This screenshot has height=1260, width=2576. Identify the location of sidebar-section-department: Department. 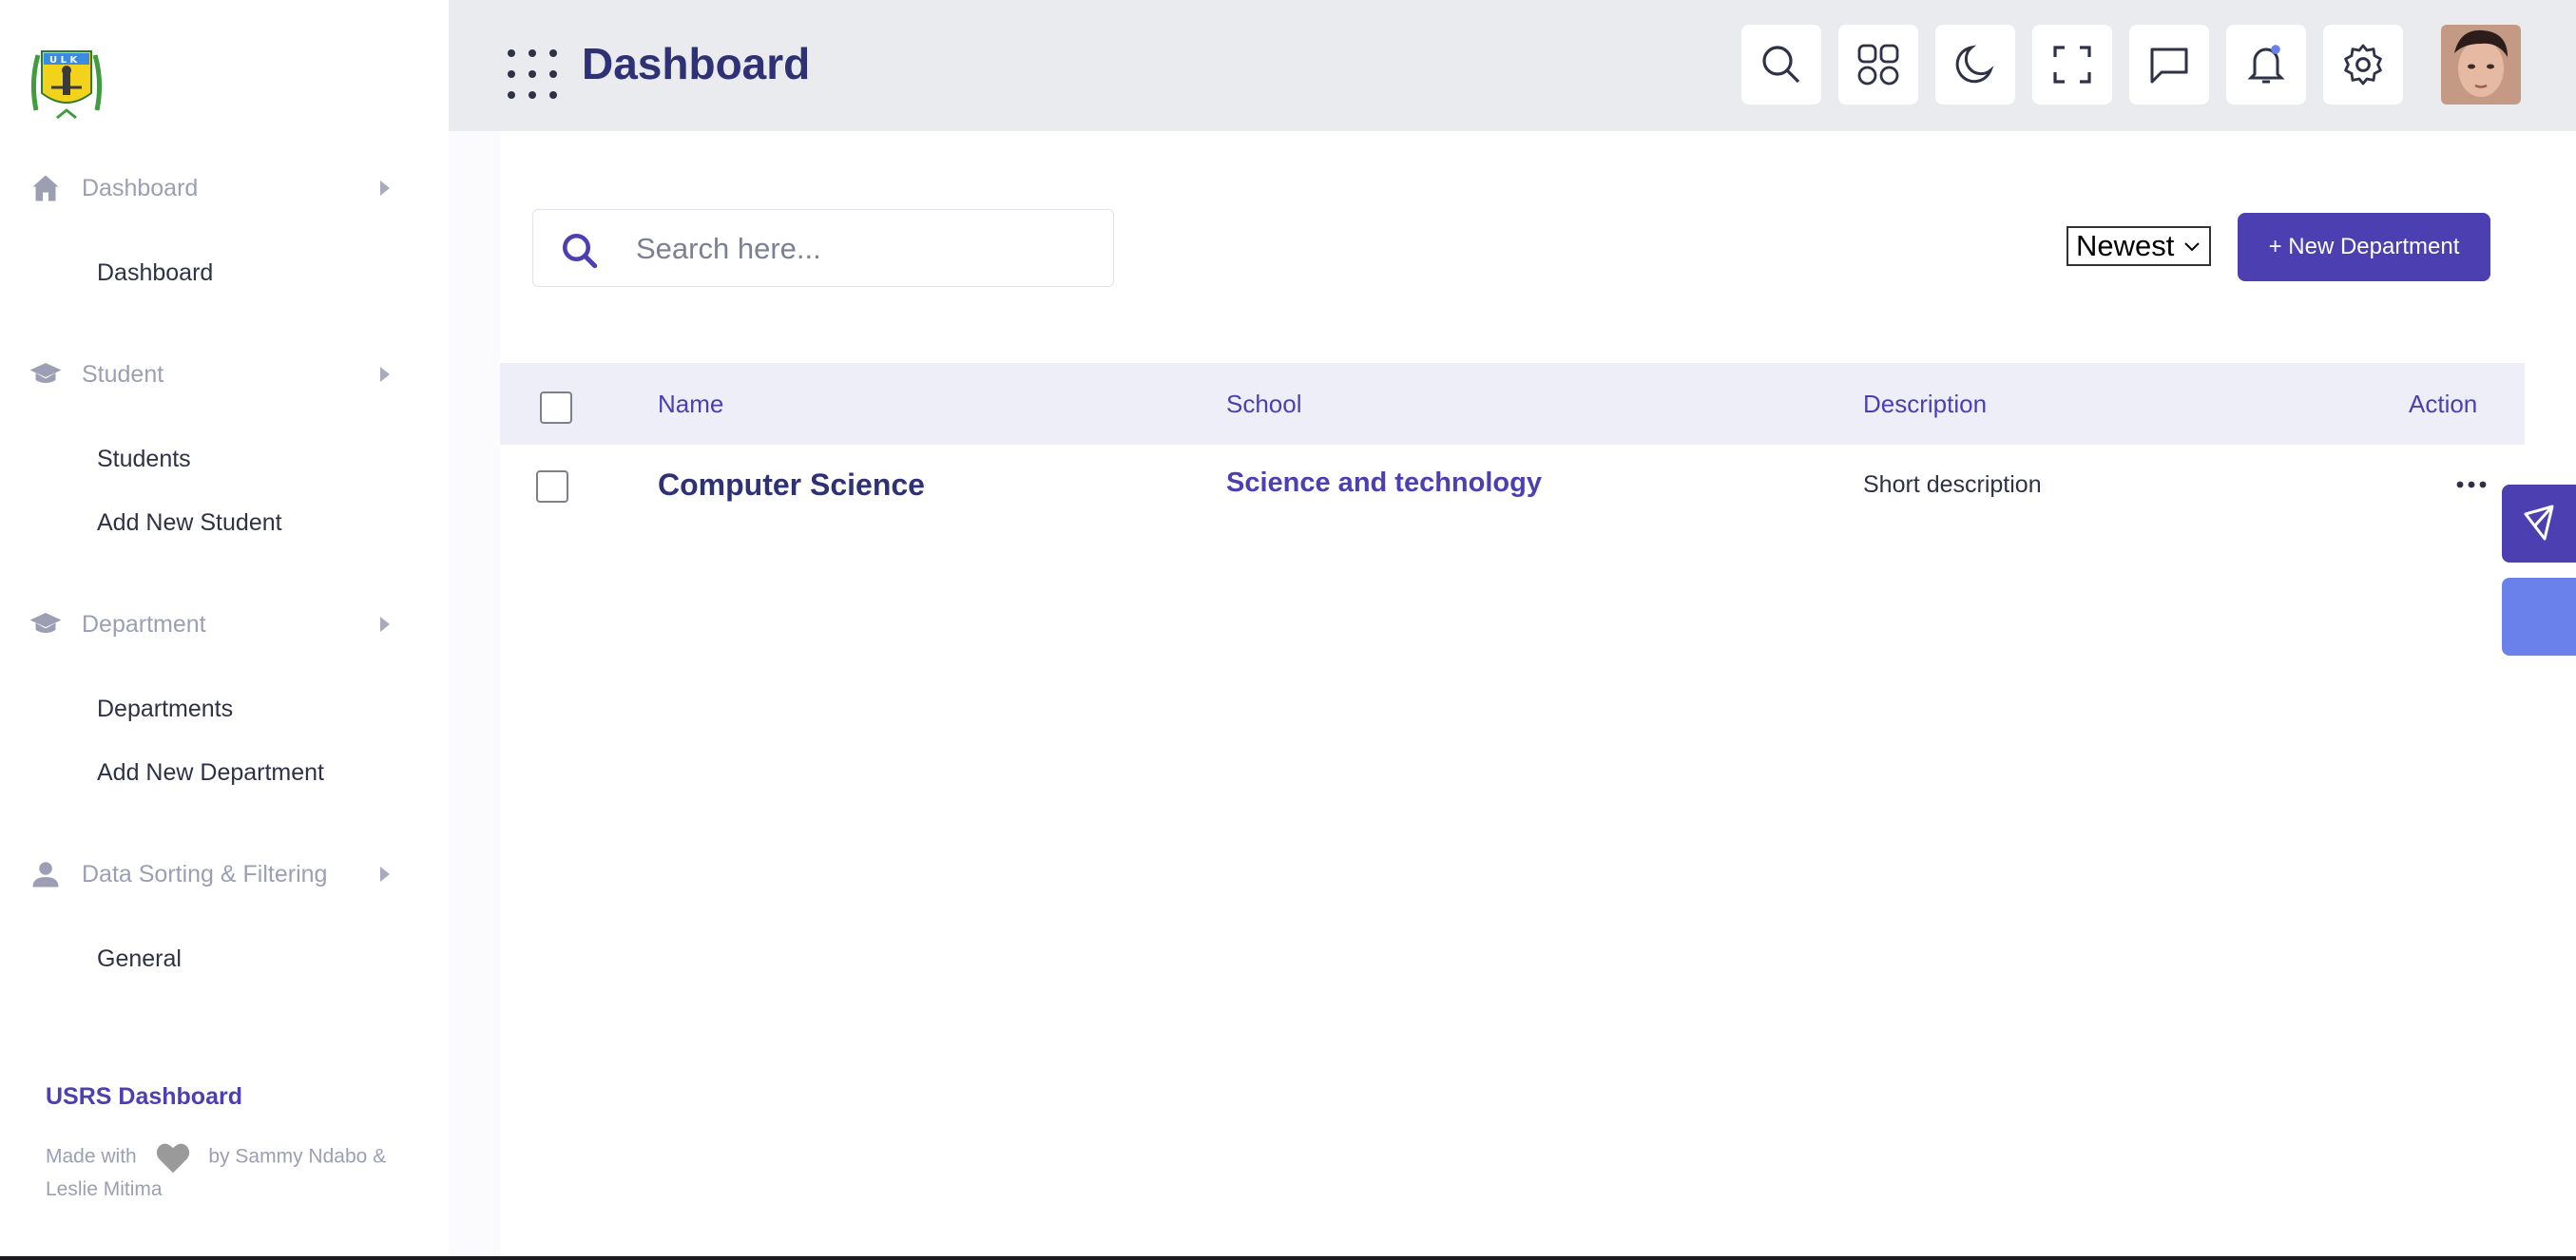
(224, 624).